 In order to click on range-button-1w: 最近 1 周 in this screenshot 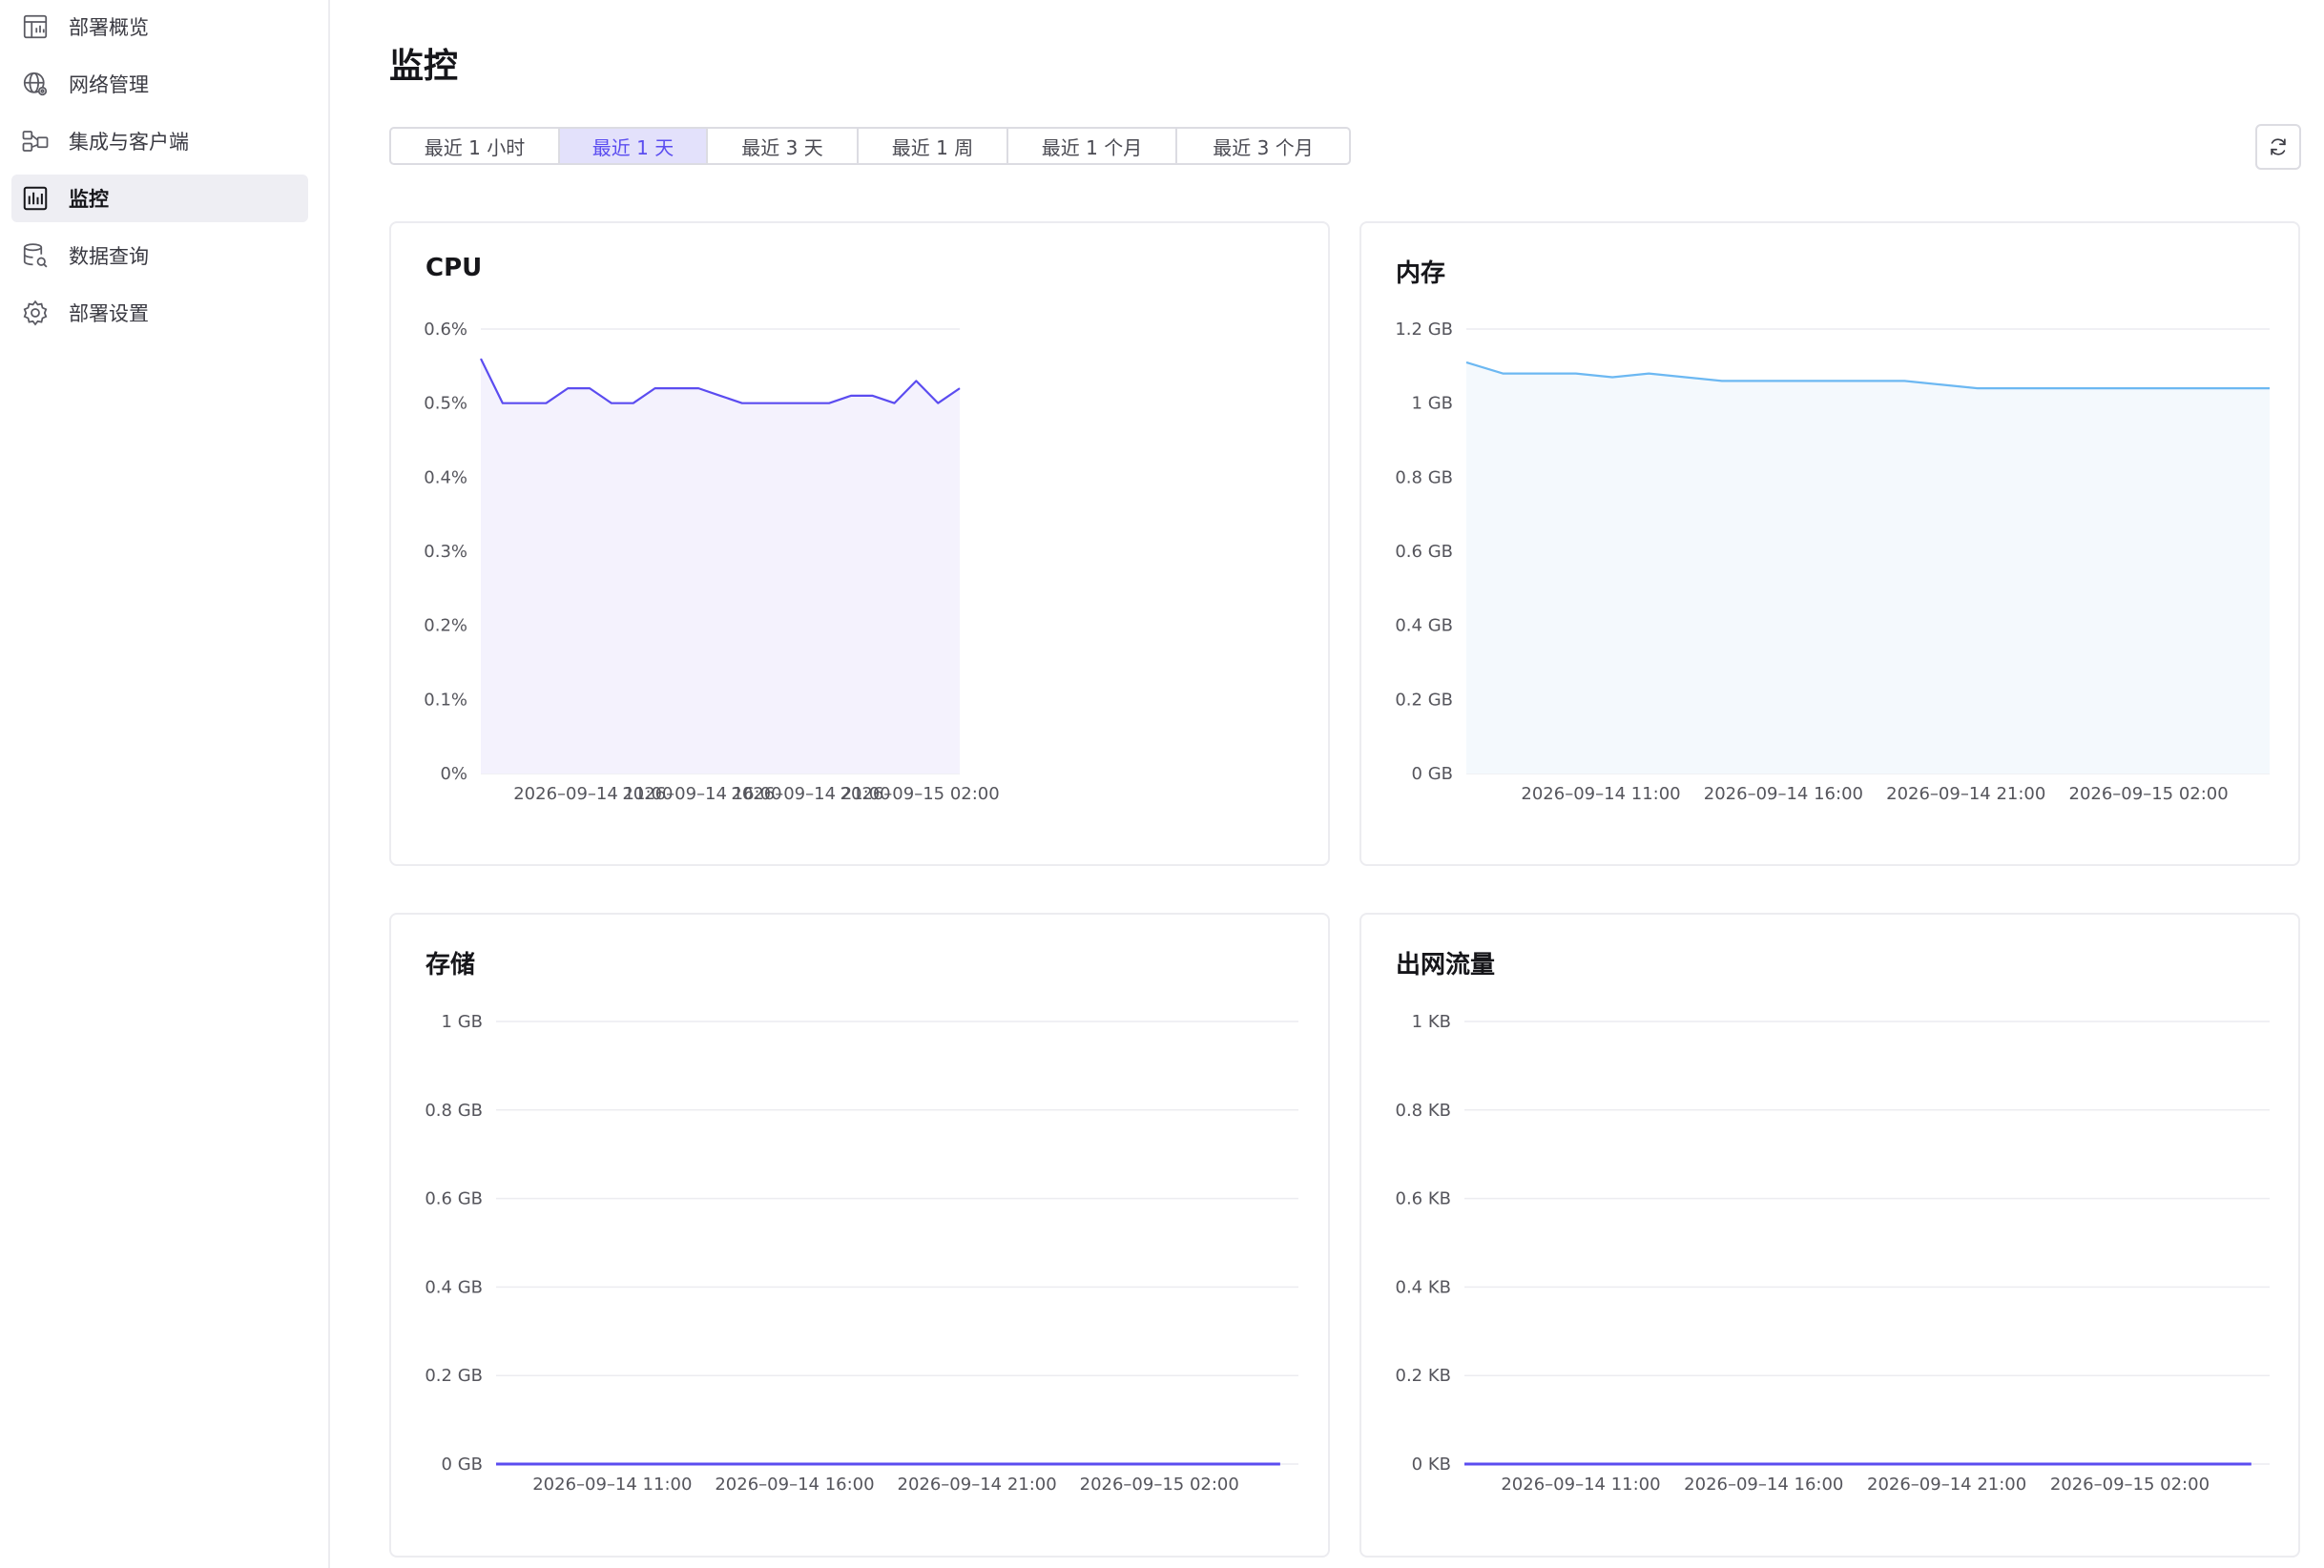, I will do `click(933, 146)`.